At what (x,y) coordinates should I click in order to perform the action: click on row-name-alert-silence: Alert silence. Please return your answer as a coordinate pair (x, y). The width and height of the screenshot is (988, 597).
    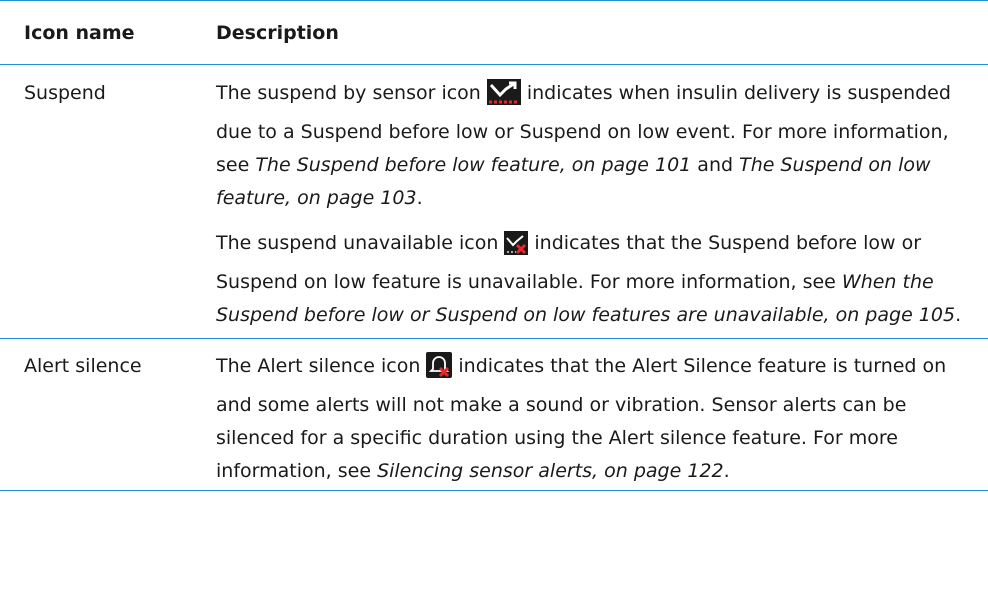
    Looking at the image, I should click on (83, 366).